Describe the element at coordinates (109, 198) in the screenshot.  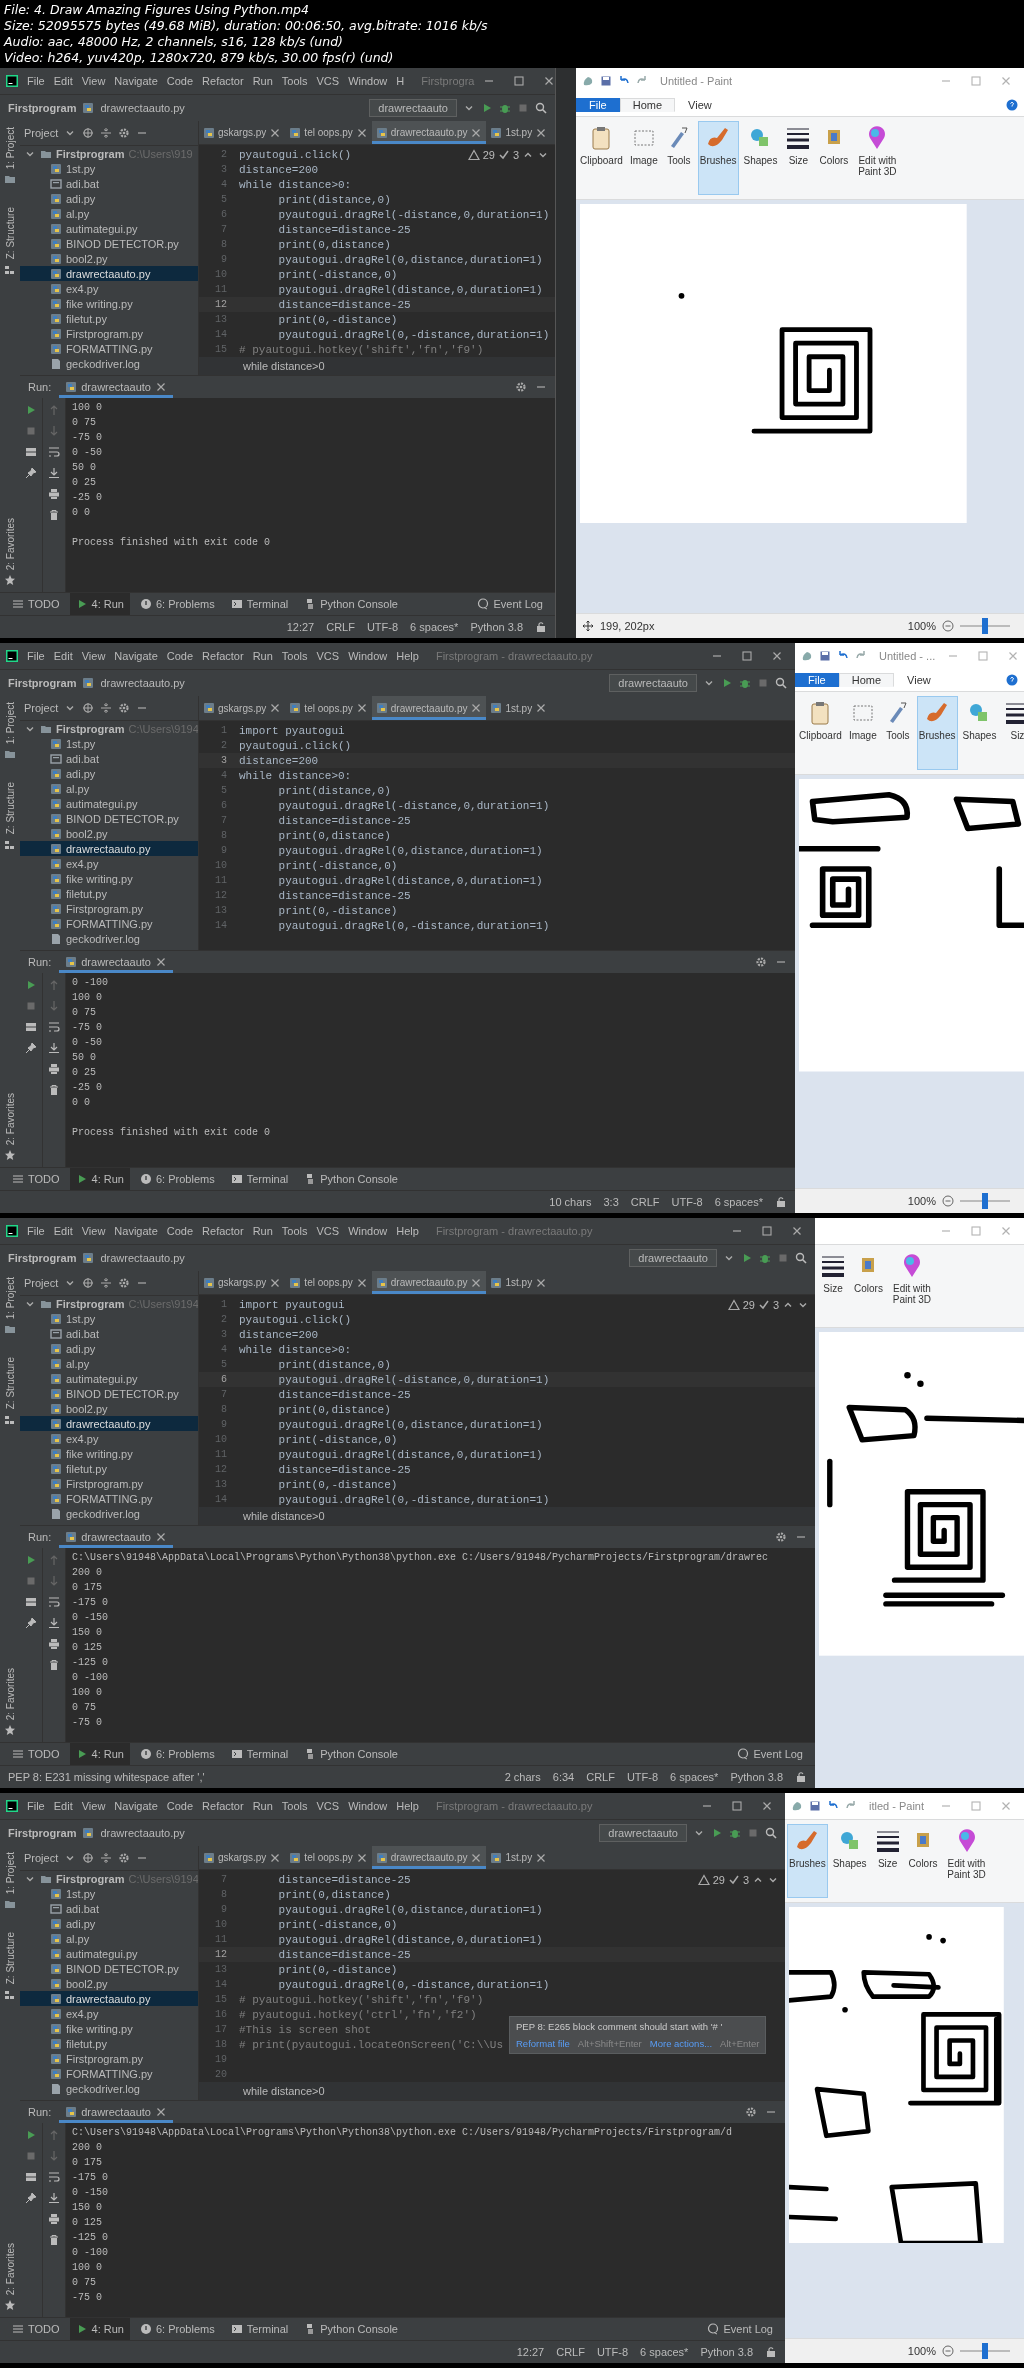
I see `project-tree-entry: adi.py` at that location.